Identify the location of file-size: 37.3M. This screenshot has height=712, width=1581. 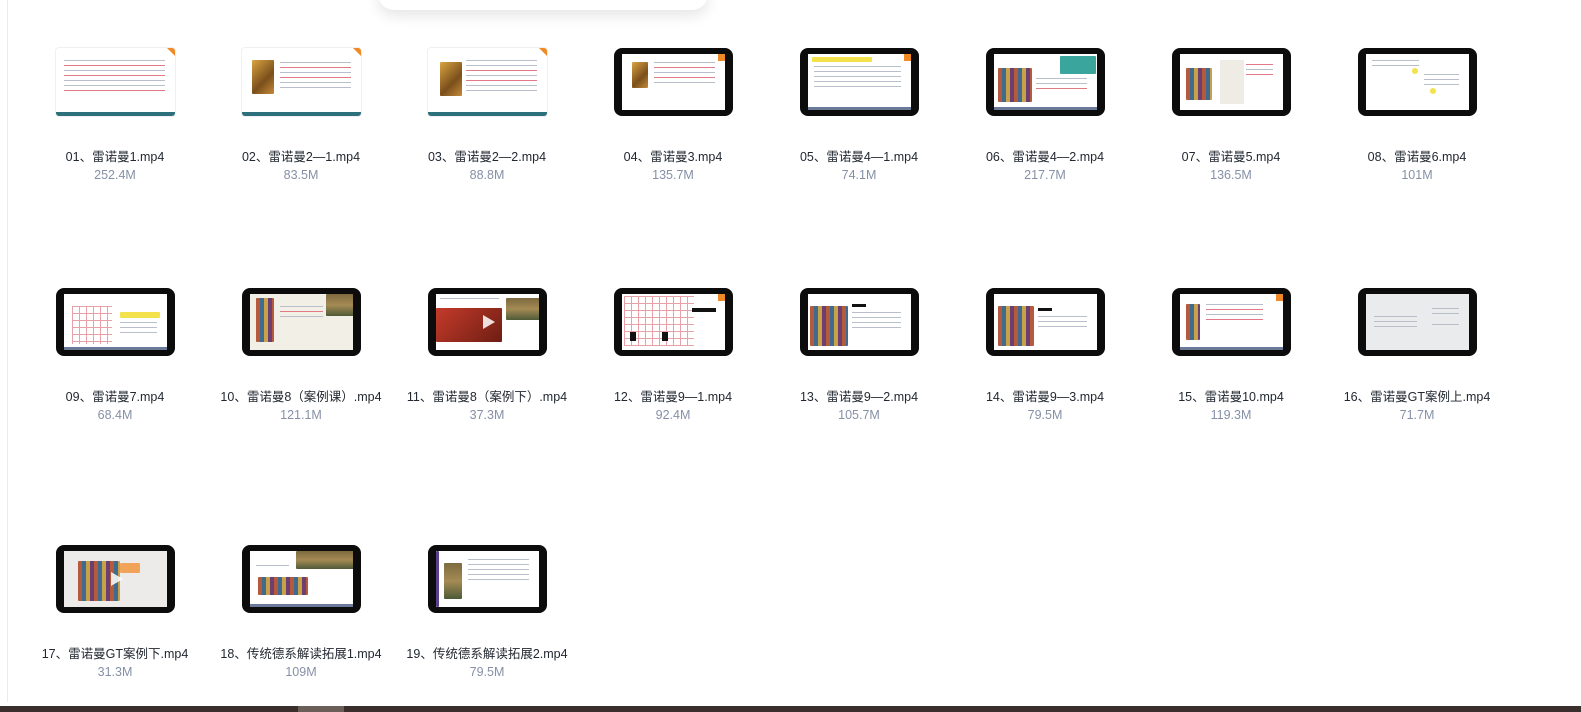
(487, 415).